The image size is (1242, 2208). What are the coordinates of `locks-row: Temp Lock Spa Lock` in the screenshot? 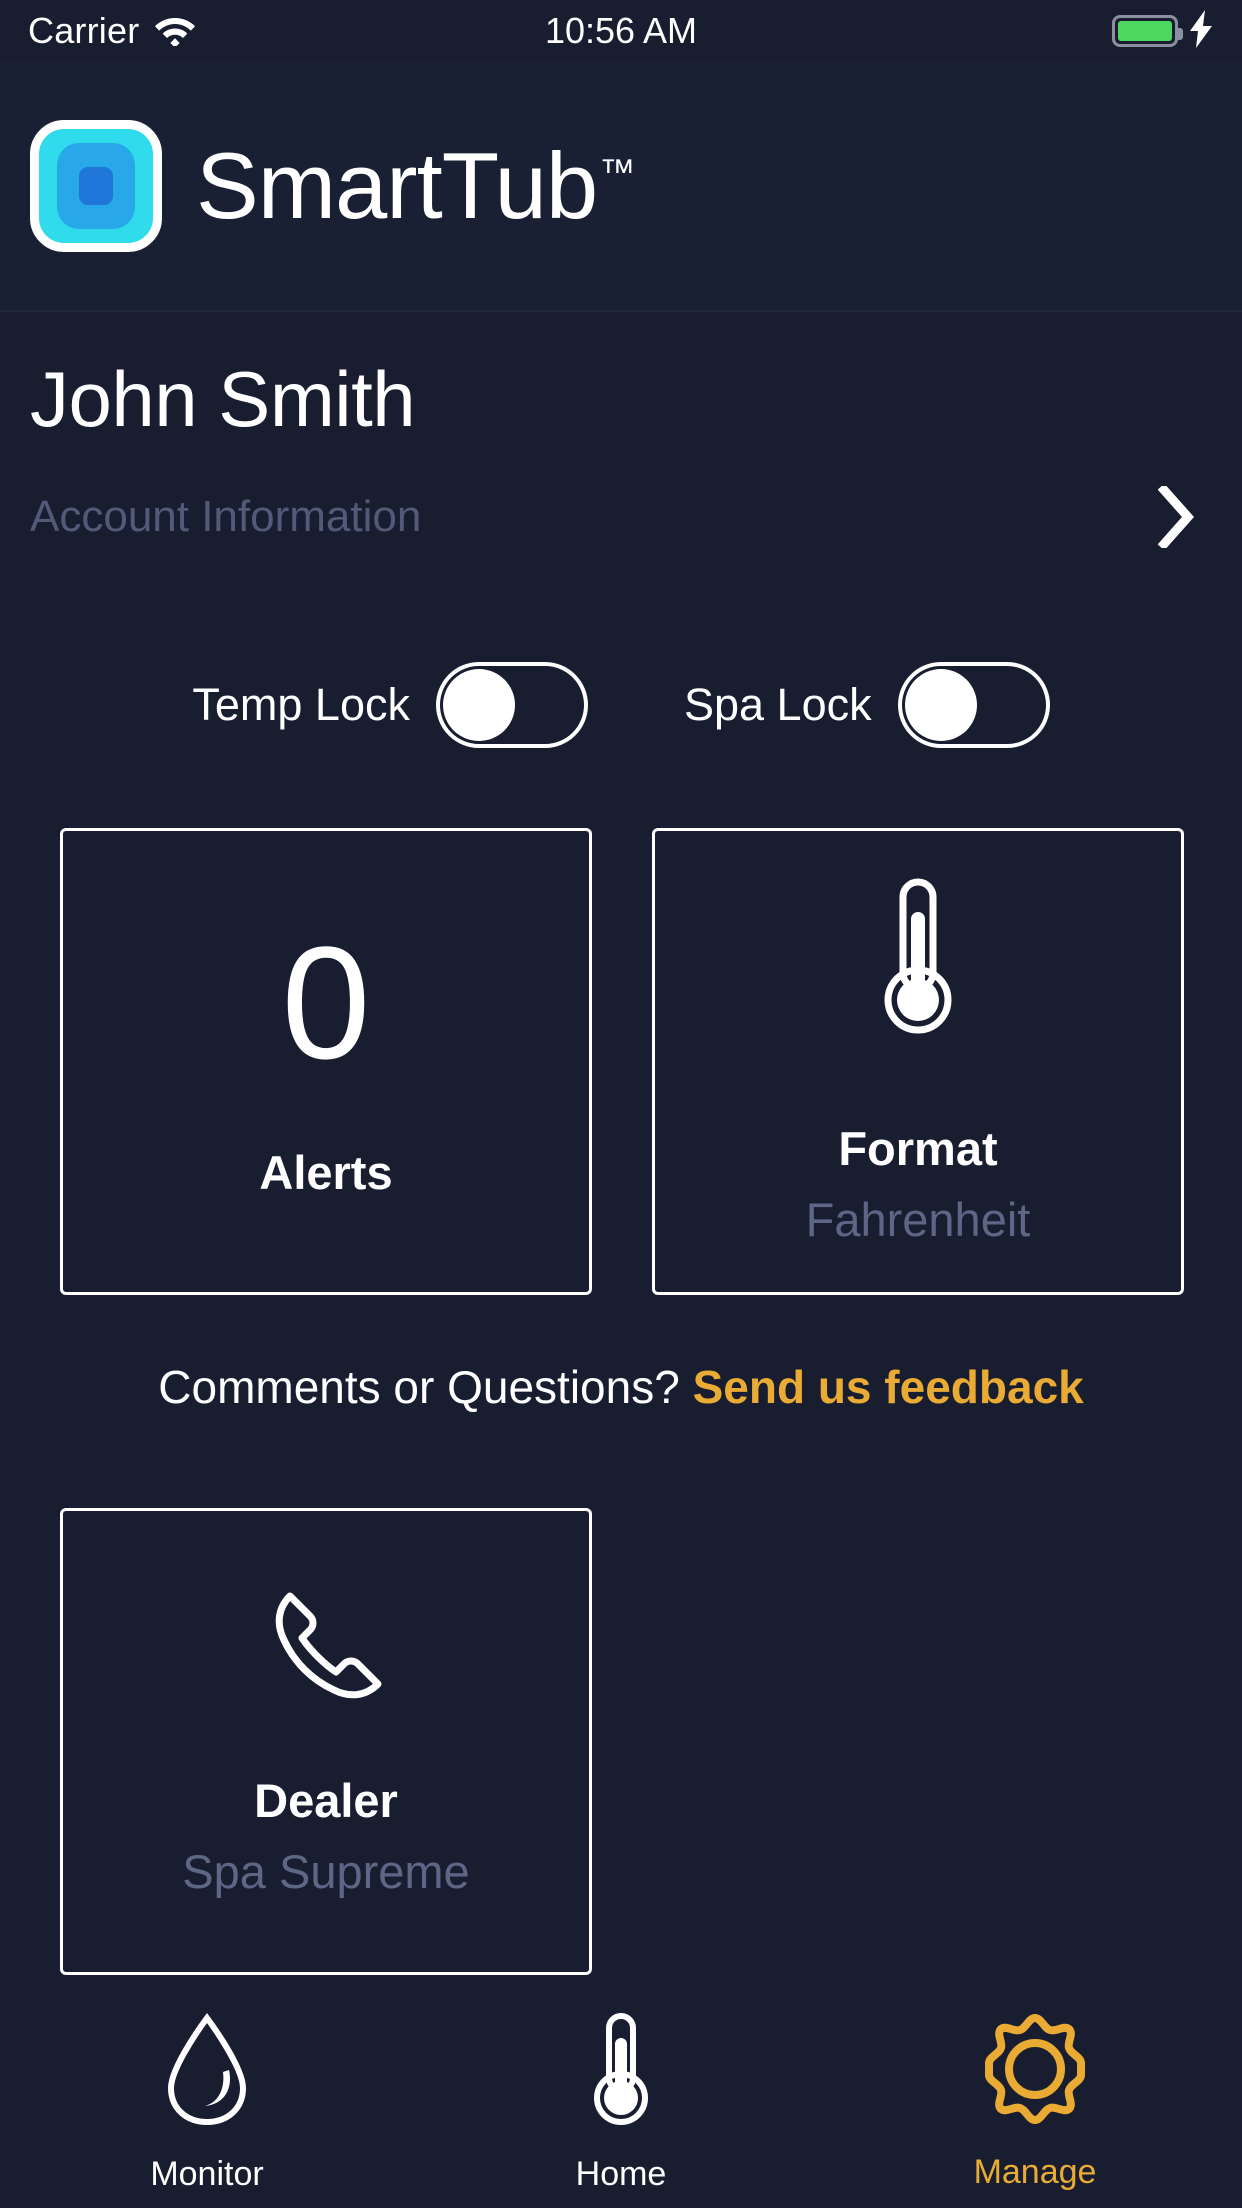 It's located at (621, 705).